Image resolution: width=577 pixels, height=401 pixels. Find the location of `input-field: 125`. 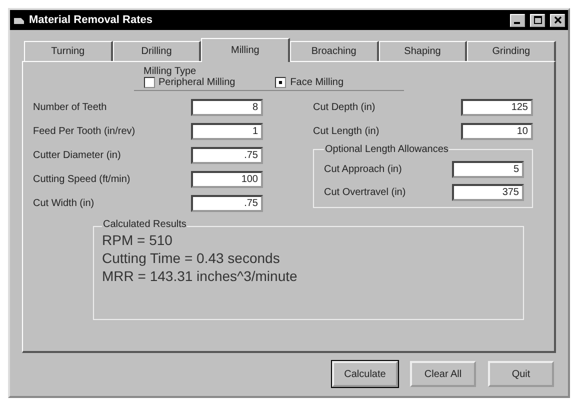

input-field: 125 is located at coordinates (497, 107).